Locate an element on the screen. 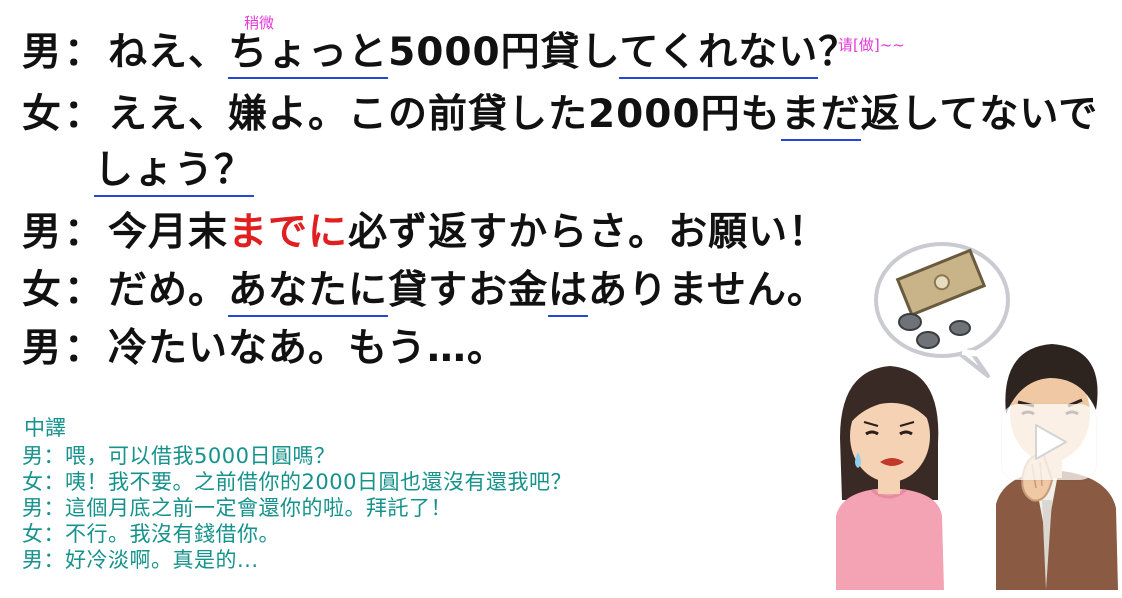  dialogue-line-2: 女： ええ、嫌よ。この前貸した2000円もまだ返してないで is located at coordinates (560, 116).